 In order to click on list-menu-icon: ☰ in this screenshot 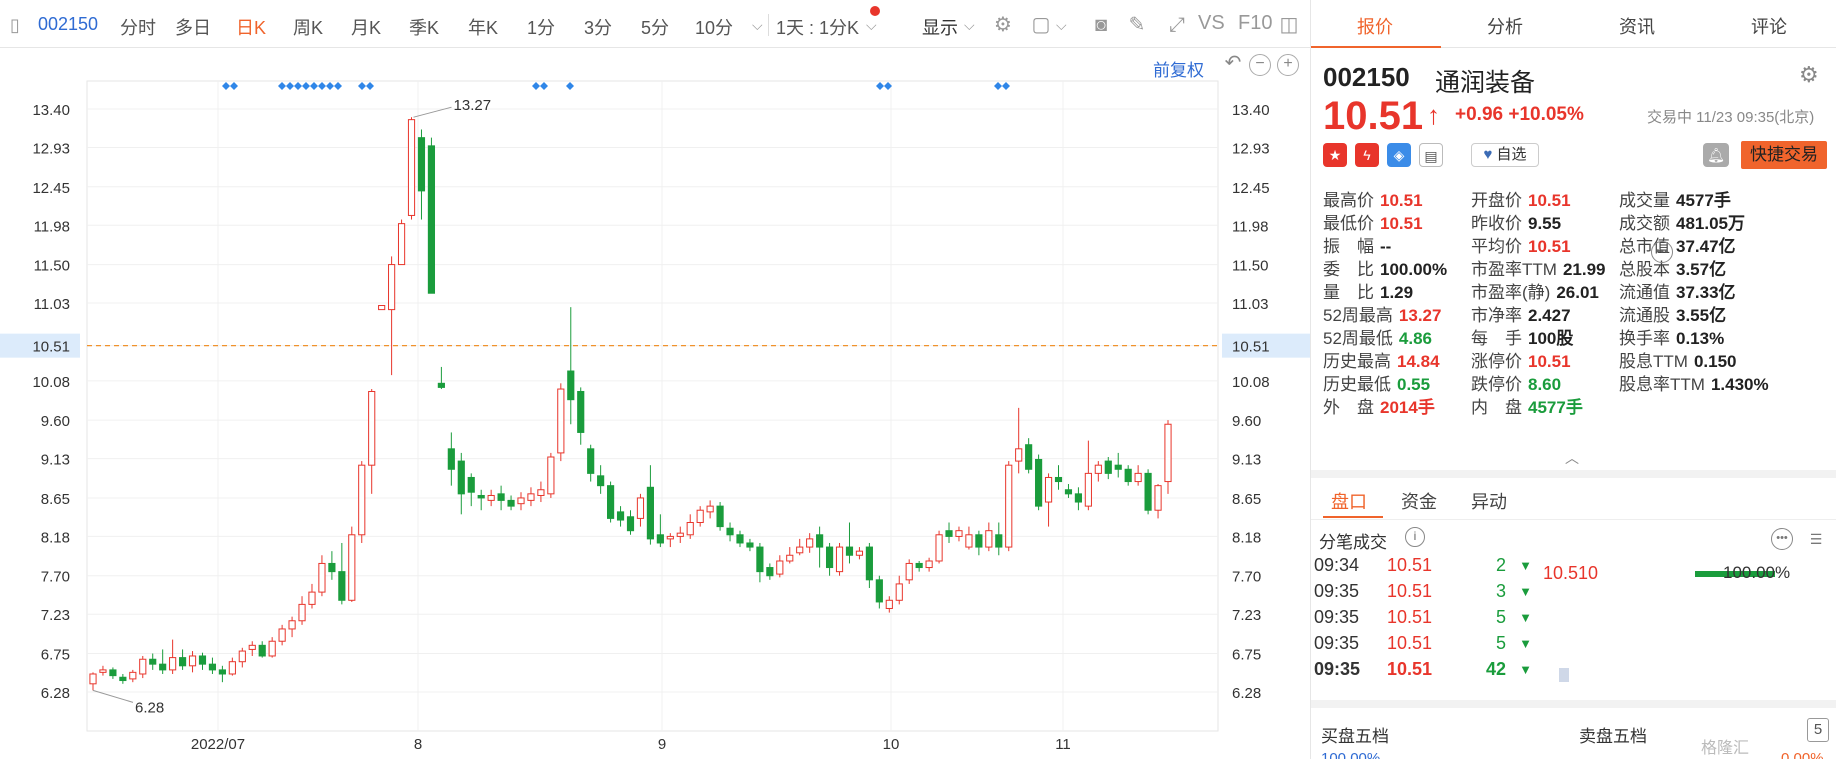, I will do `click(1816, 539)`.